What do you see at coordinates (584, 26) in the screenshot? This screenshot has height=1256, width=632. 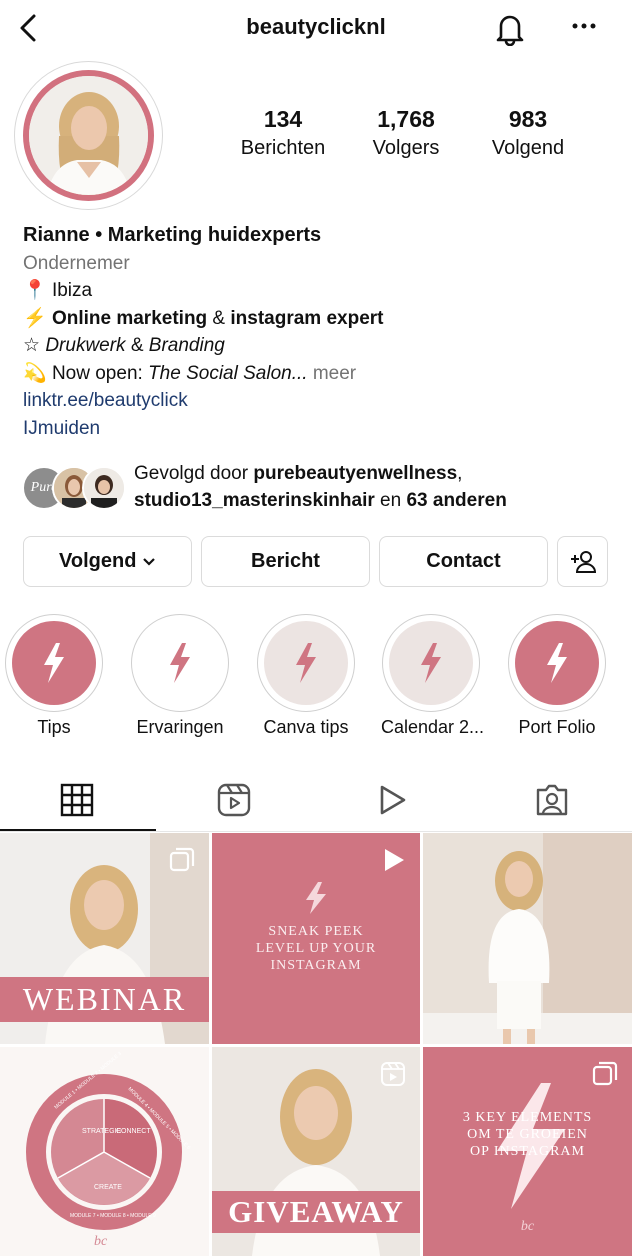 I see `more-options-icon` at bounding box center [584, 26].